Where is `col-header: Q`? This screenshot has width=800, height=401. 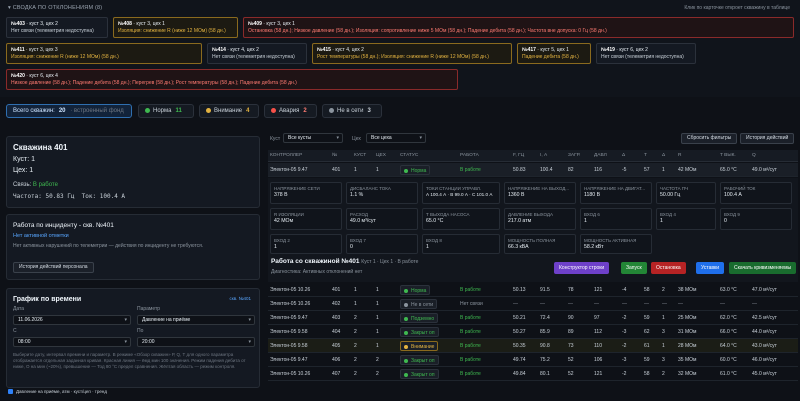
col-header: Q is located at coordinates (754, 155).